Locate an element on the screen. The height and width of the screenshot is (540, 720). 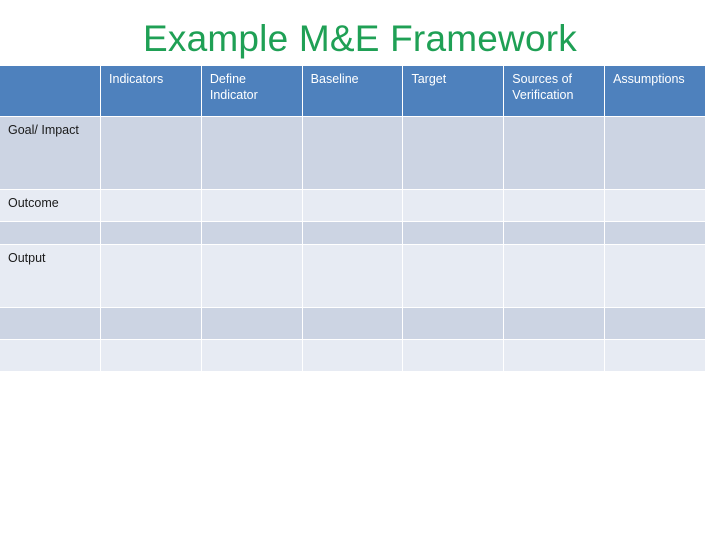
cell-blank1-sources-of-verification is located at coordinates (555, 233).